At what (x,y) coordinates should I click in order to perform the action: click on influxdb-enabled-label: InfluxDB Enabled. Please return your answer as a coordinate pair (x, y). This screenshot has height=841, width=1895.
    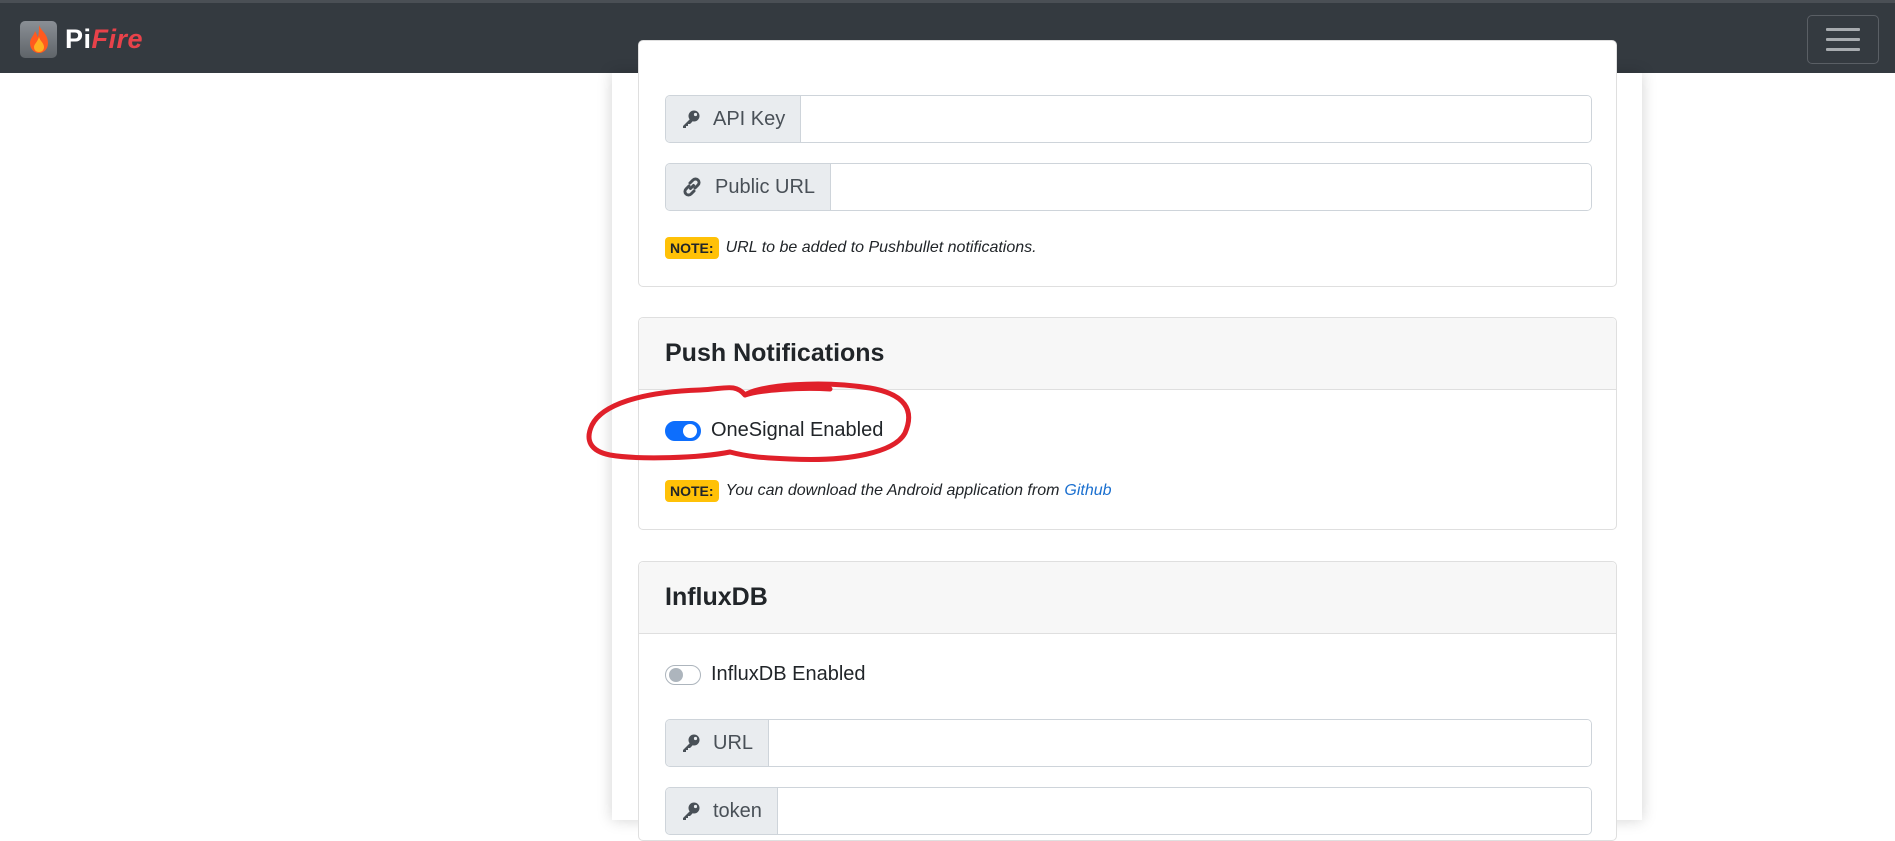
    Looking at the image, I should click on (788, 674).